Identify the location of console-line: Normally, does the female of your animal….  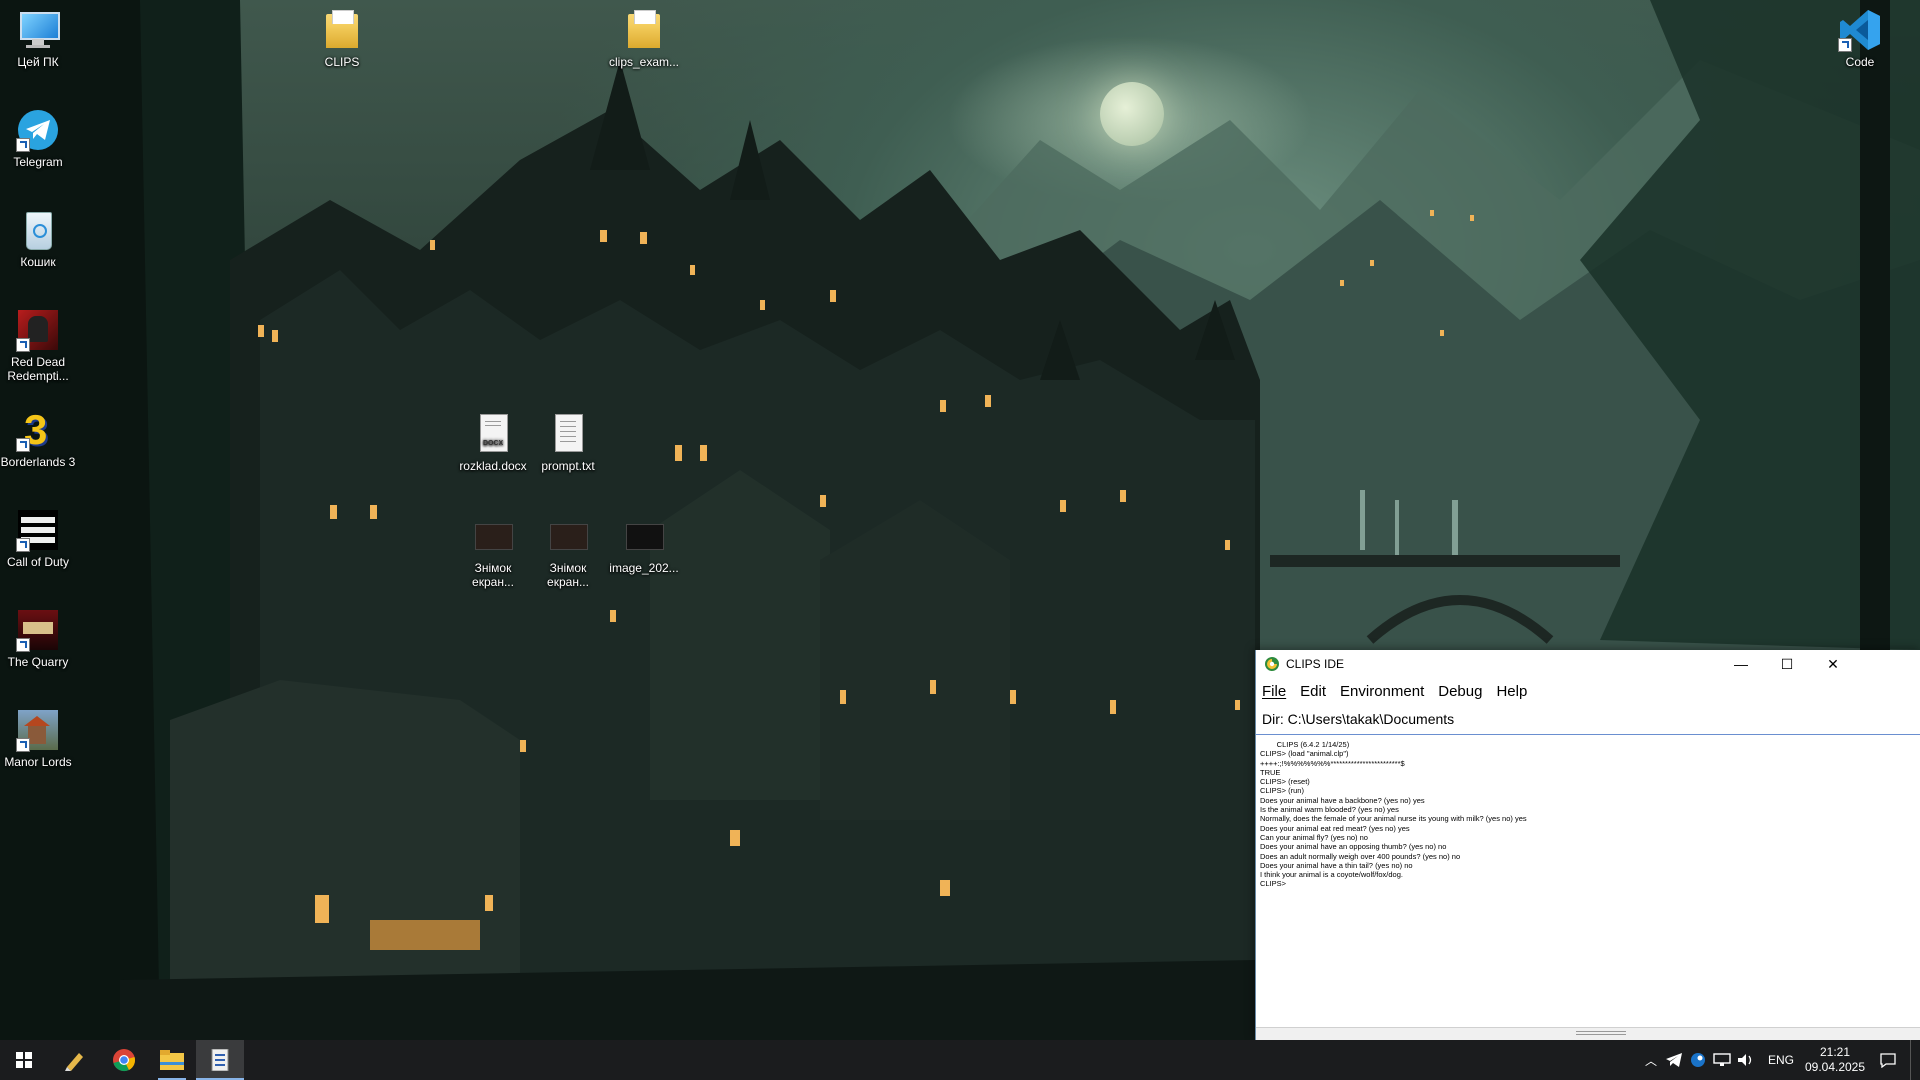
(1393, 819).